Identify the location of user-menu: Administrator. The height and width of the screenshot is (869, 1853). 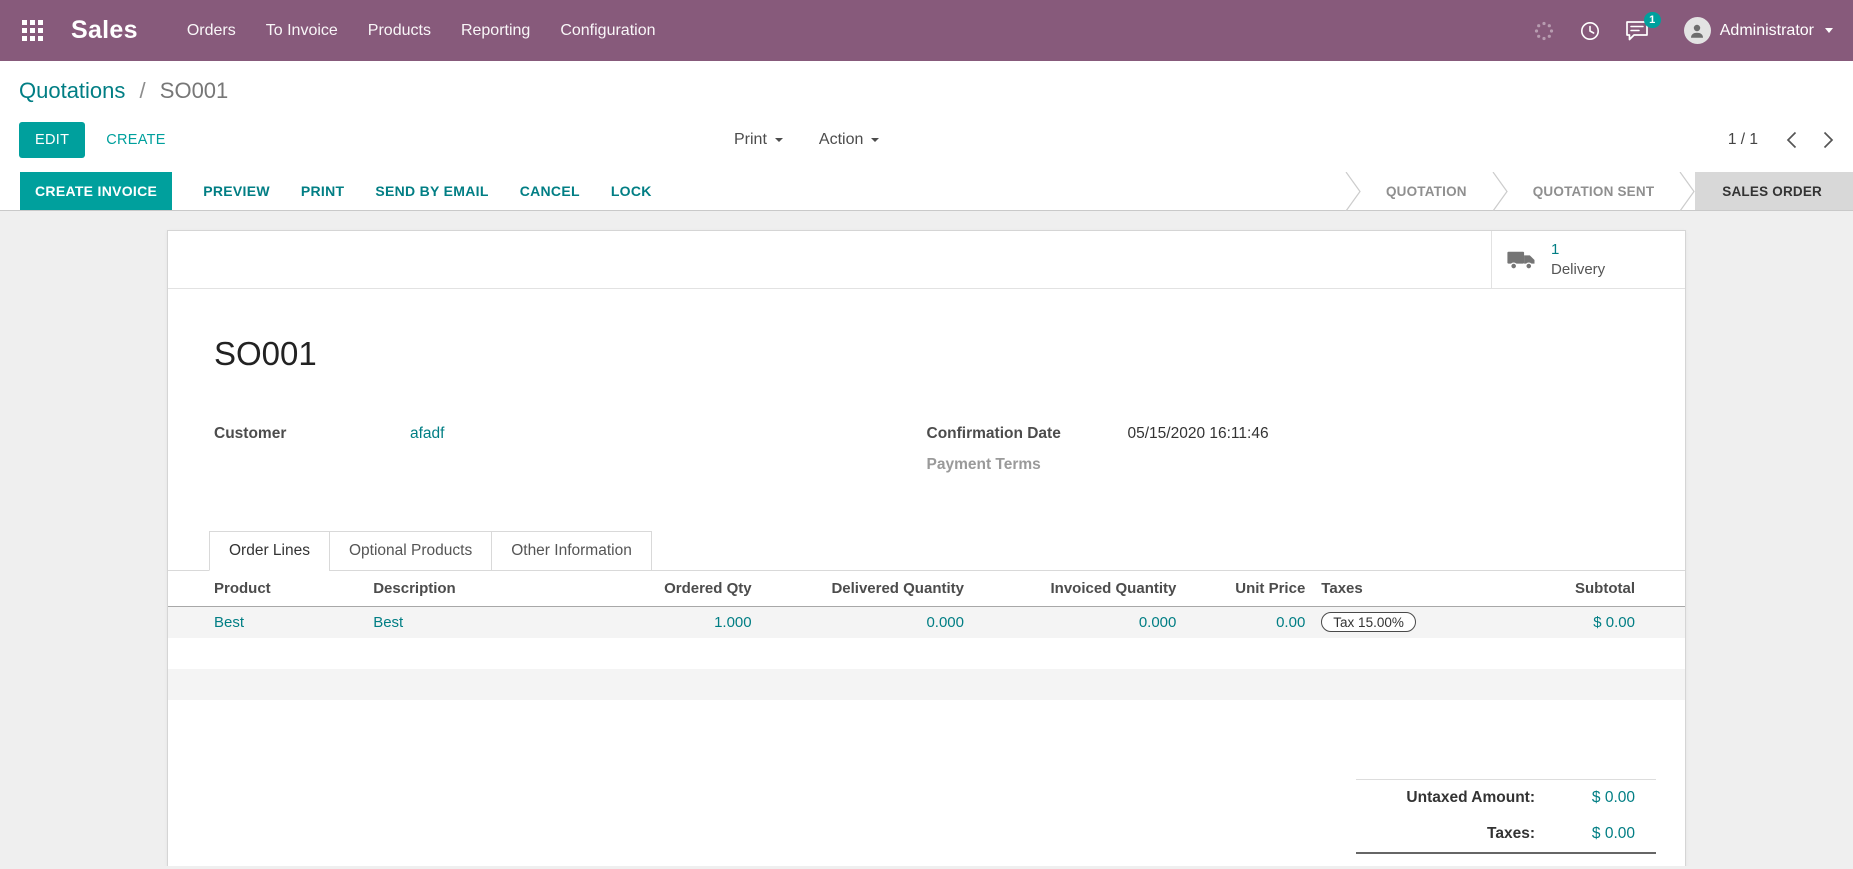
(1758, 30).